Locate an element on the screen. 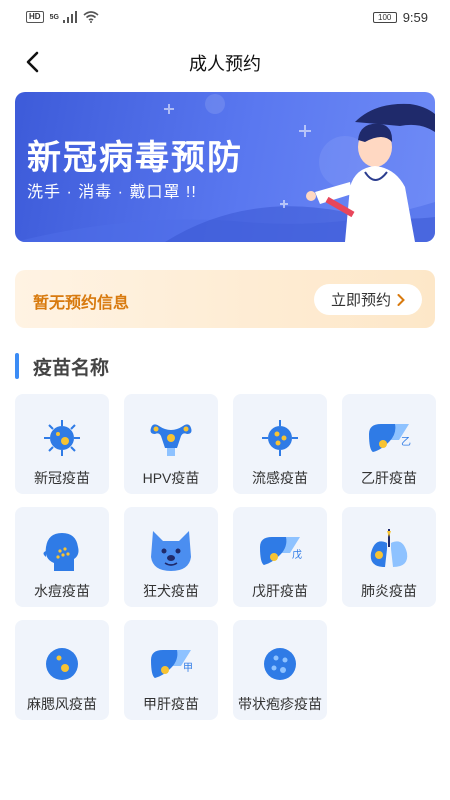  wifi-icon is located at coordinates (91, 17).